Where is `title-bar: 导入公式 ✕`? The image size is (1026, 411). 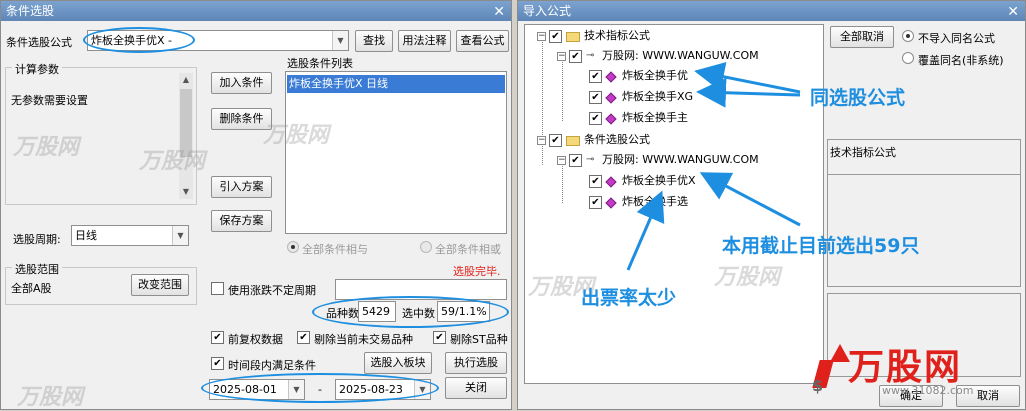
title-bar: 导入公式 ✕ is located at coordinates (771, 11).